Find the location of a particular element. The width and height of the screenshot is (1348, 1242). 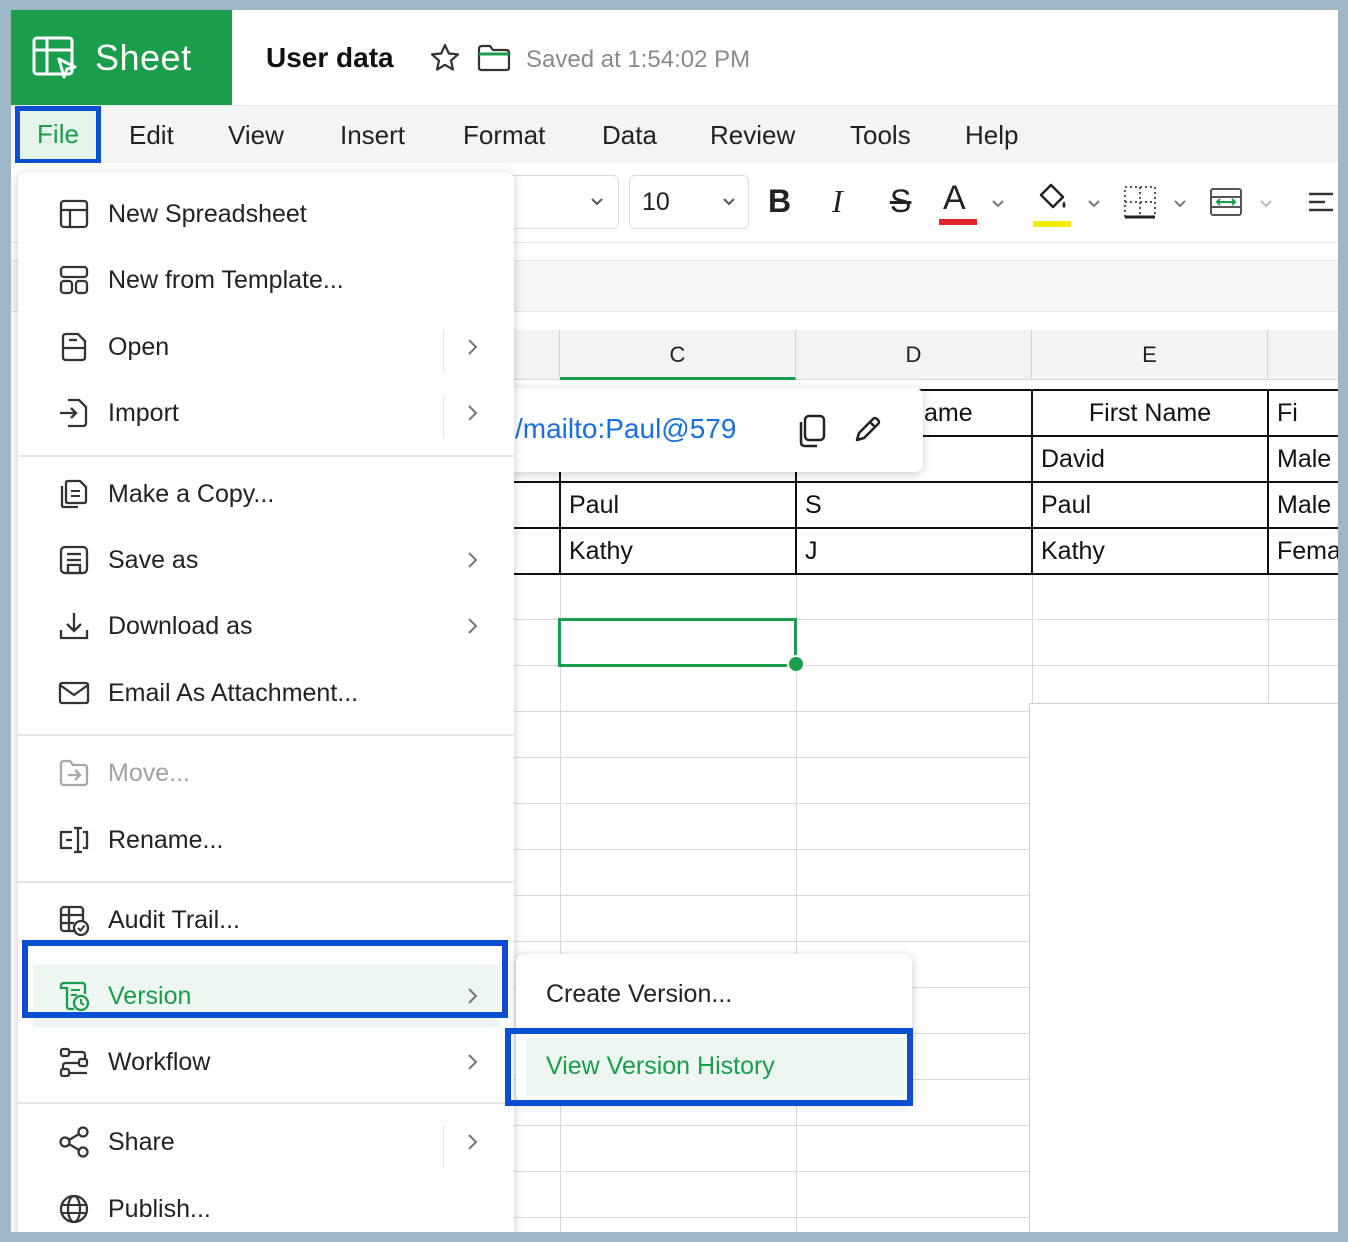

fill-handle is located at coordinates (796, 664).